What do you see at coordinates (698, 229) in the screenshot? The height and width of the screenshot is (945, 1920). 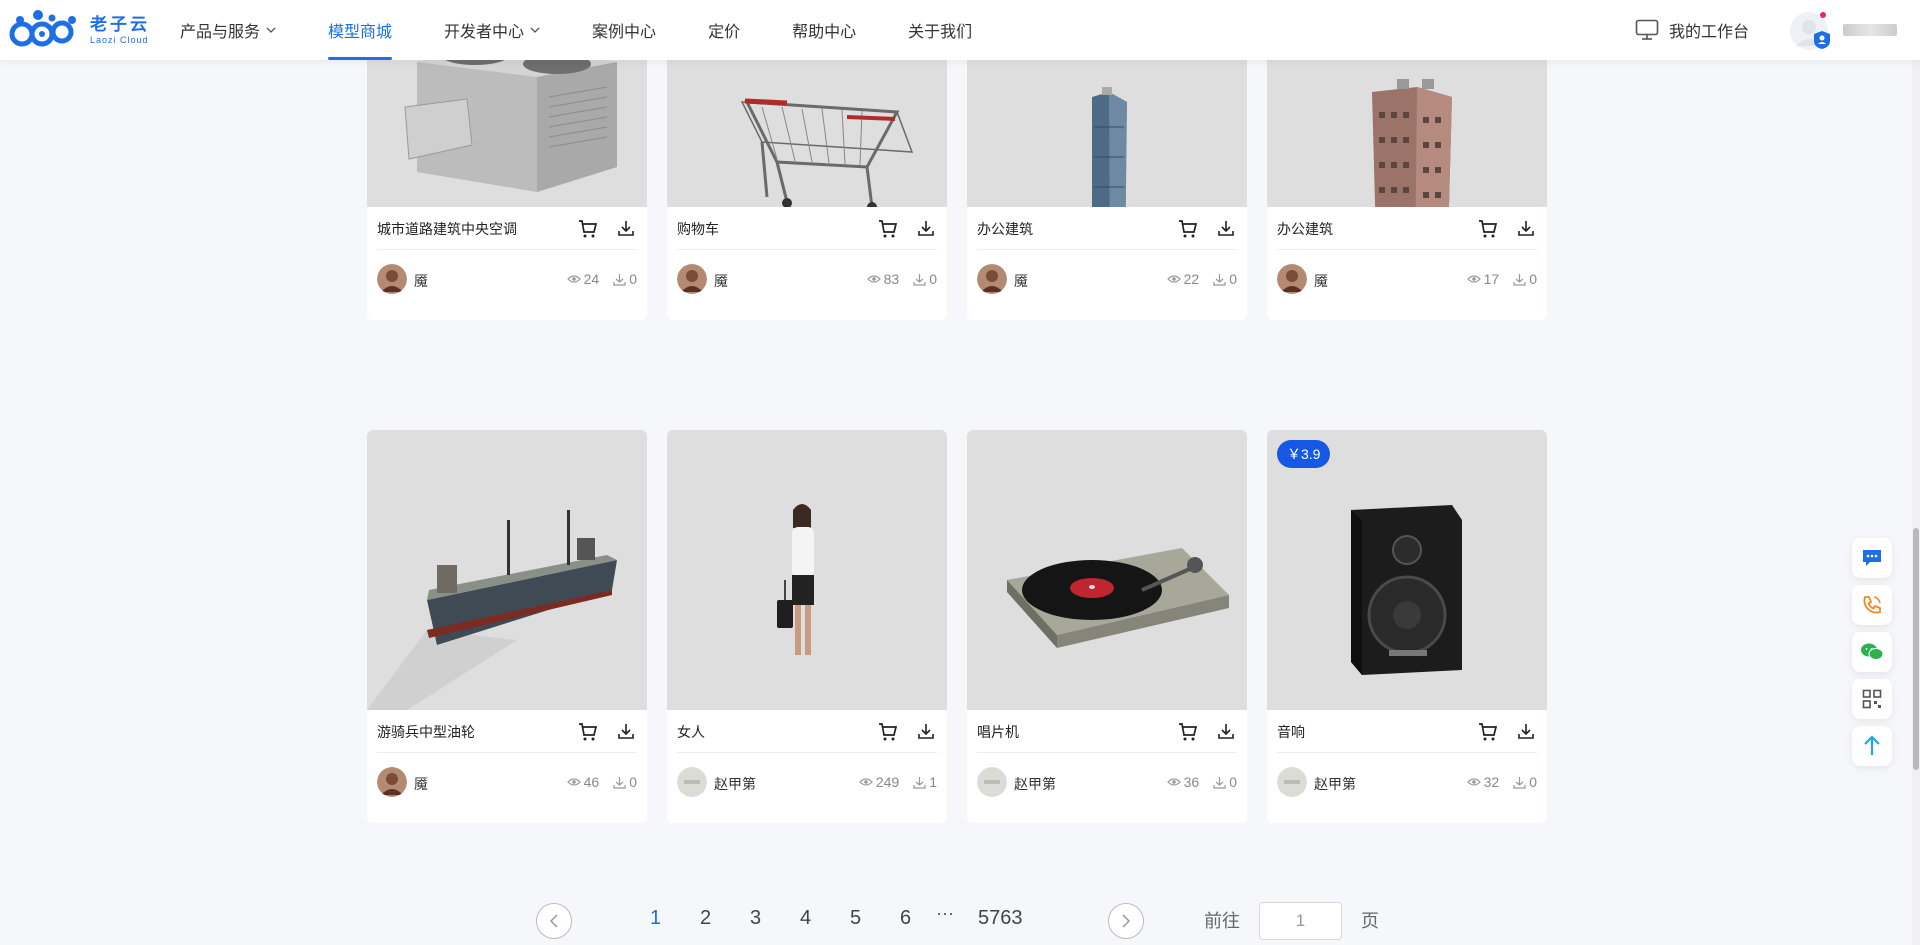 I see `model-title: 购物车` at bounding box center [698, 229].